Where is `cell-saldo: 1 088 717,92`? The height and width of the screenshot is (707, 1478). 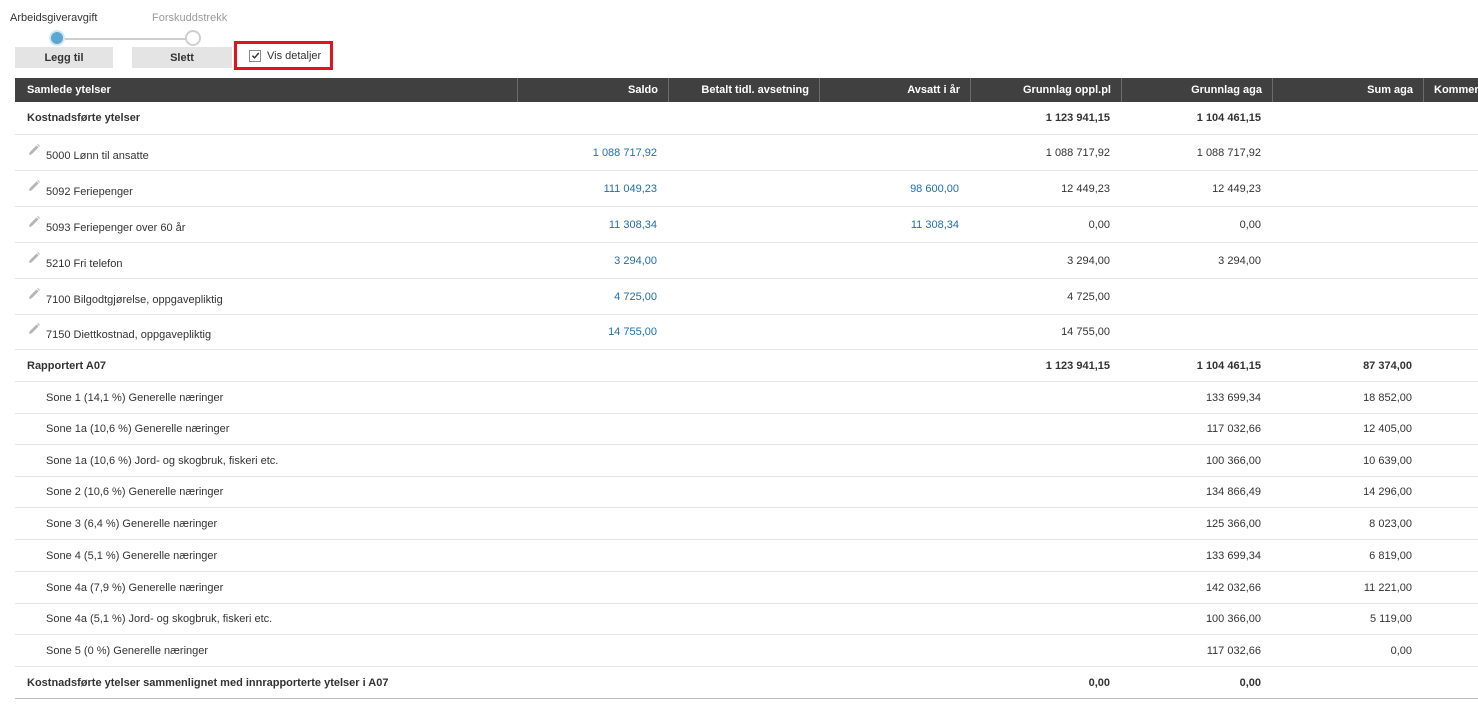
cell-saldo: 1 088 717,92 is located at coordinates (592, 152).